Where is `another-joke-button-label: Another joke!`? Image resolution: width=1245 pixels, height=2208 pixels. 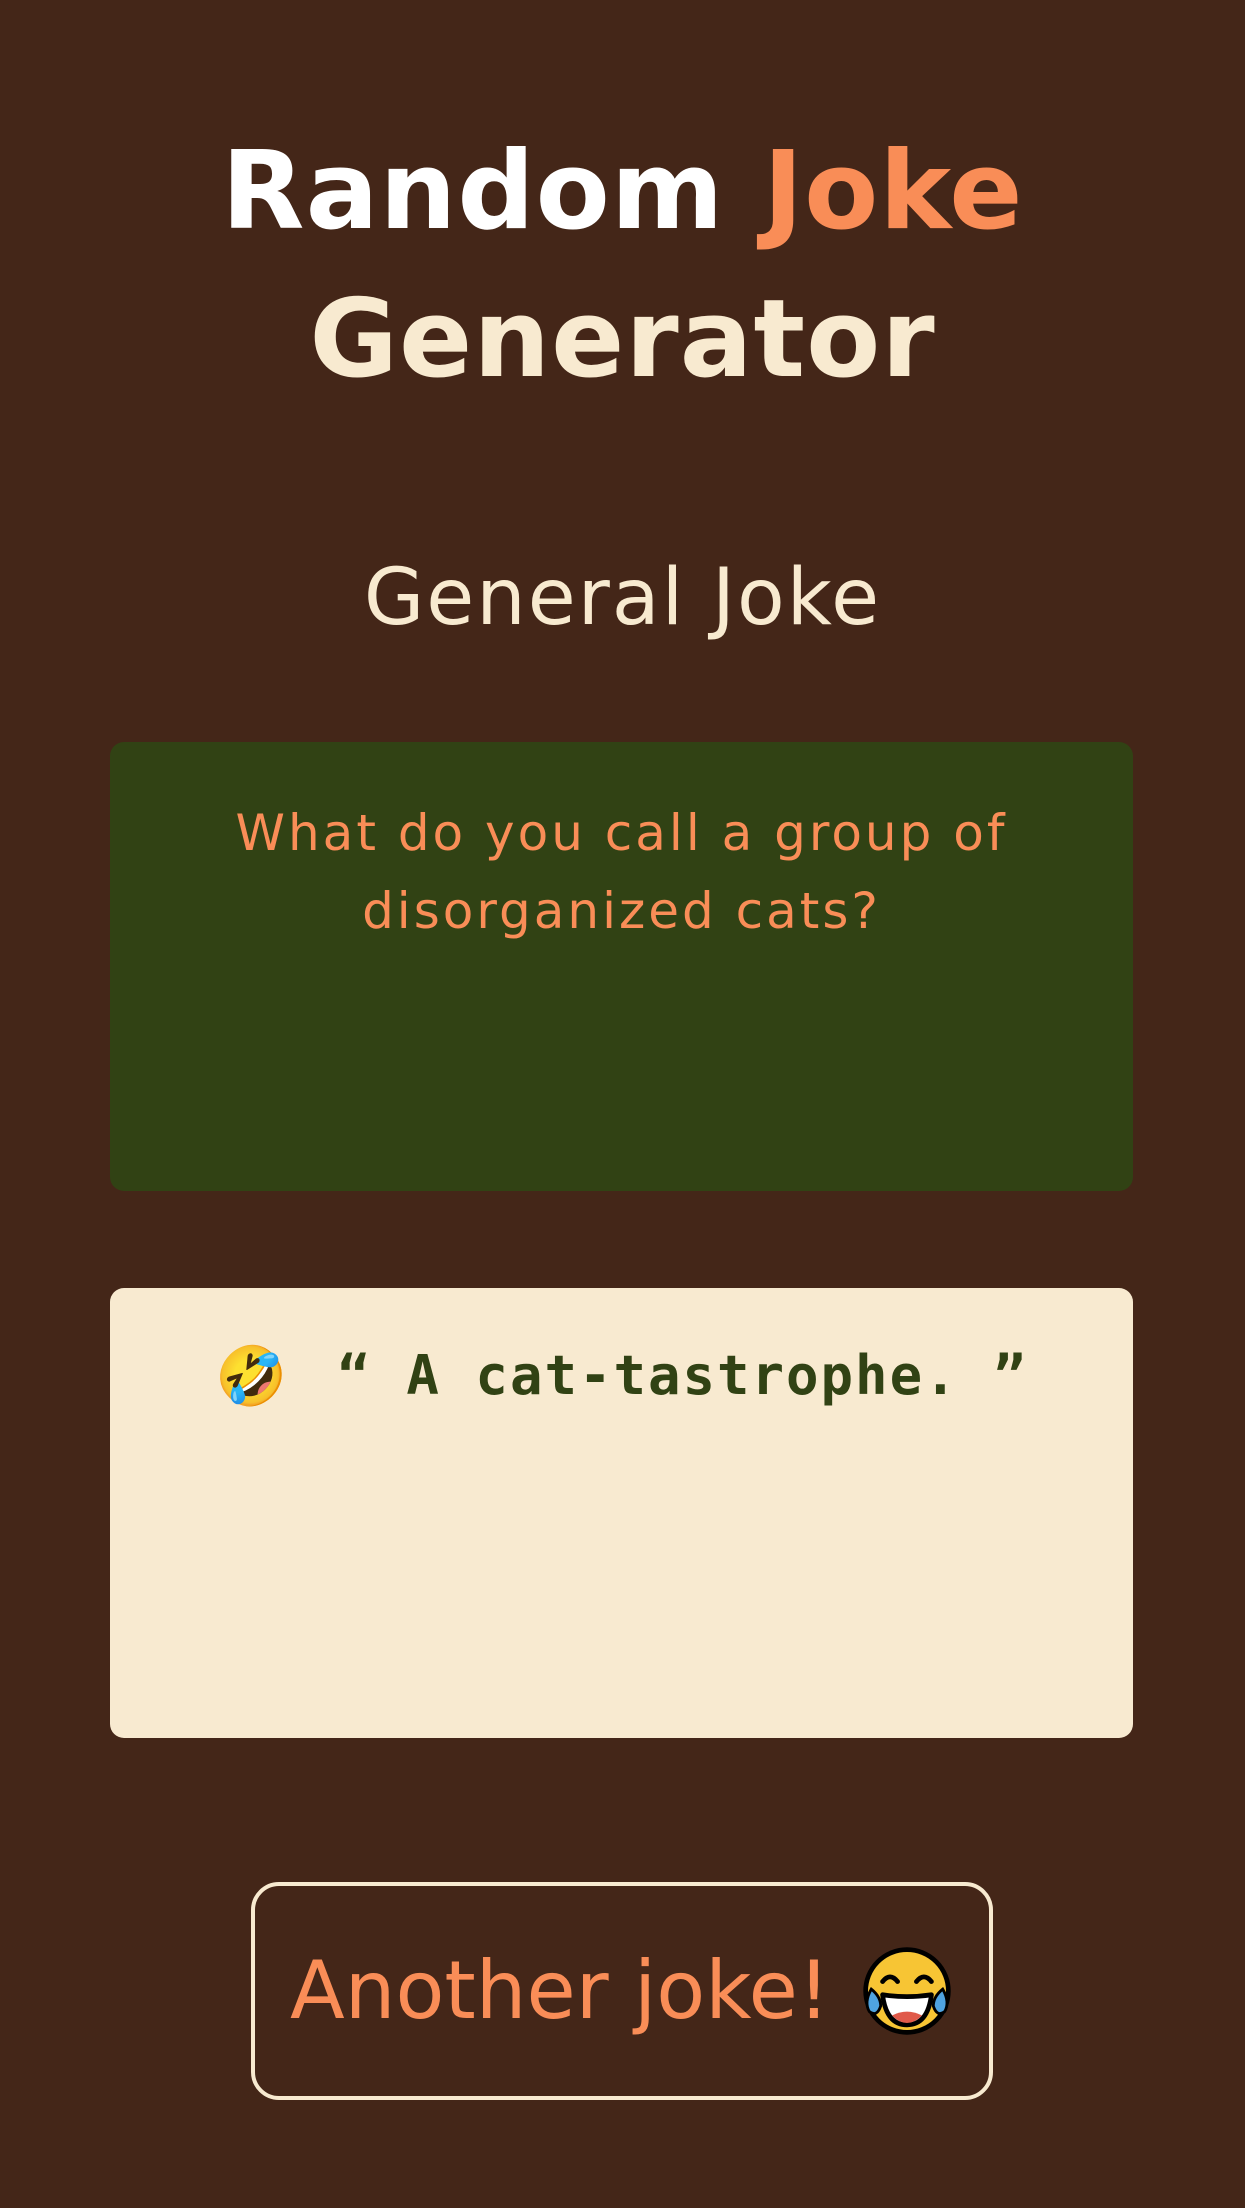
another-joke-button-label: Another joke! is located at coordinates (560, 1990).